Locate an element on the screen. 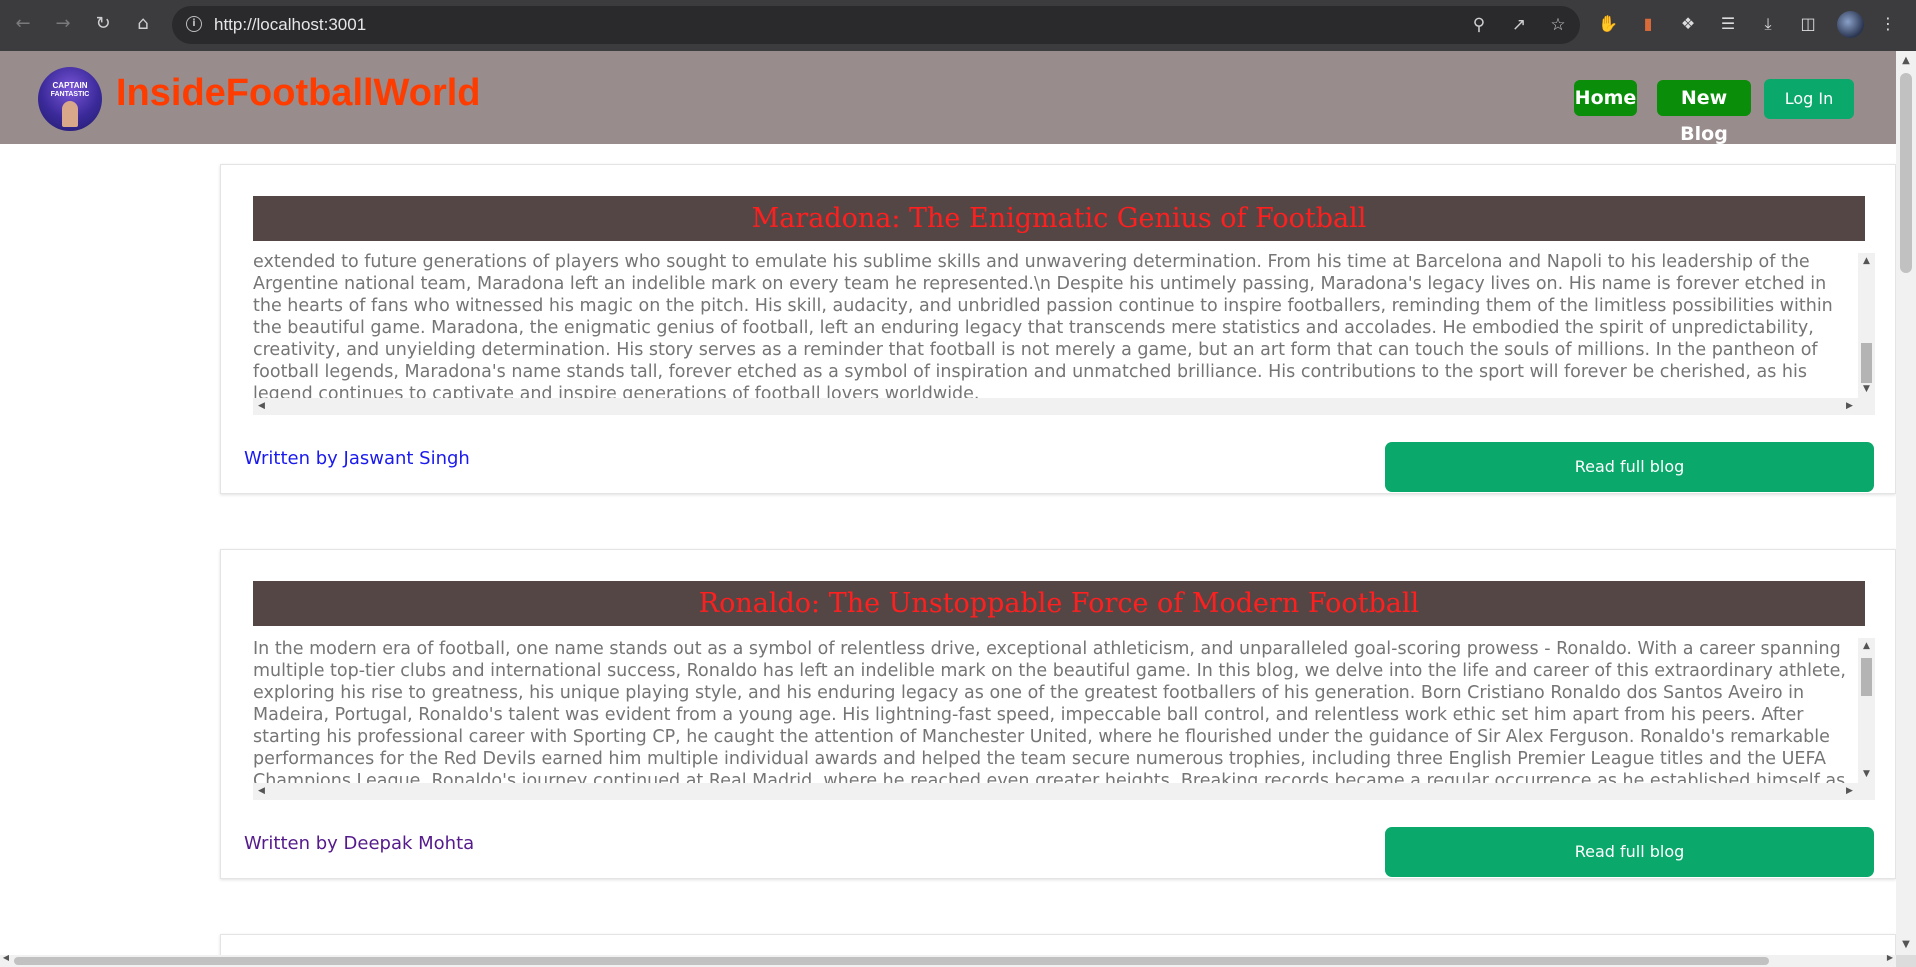  page-horizontal-scrollbar: ◀ ▶ is located at coordinates (948, 959).